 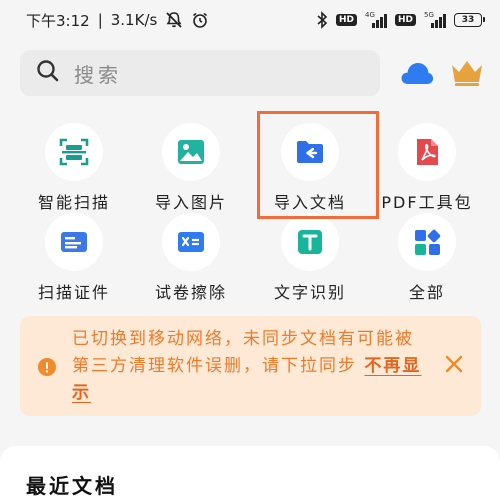 I want to click on tool-text-recognition: 文字识别, so click(x=310, y=261).